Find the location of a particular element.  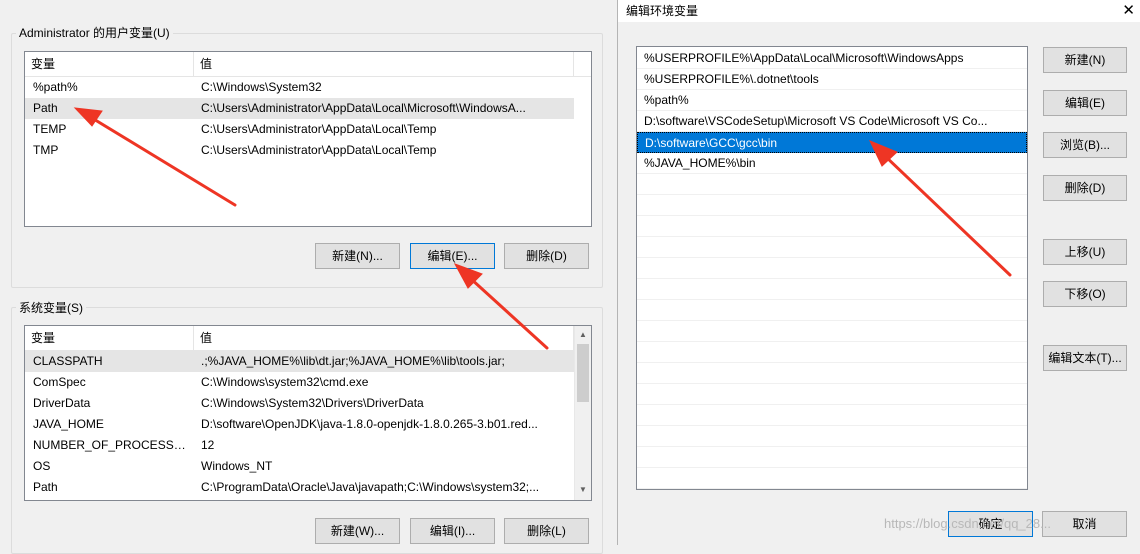

scroll-up-icon: ▲ is located at coordinates (583, 335).